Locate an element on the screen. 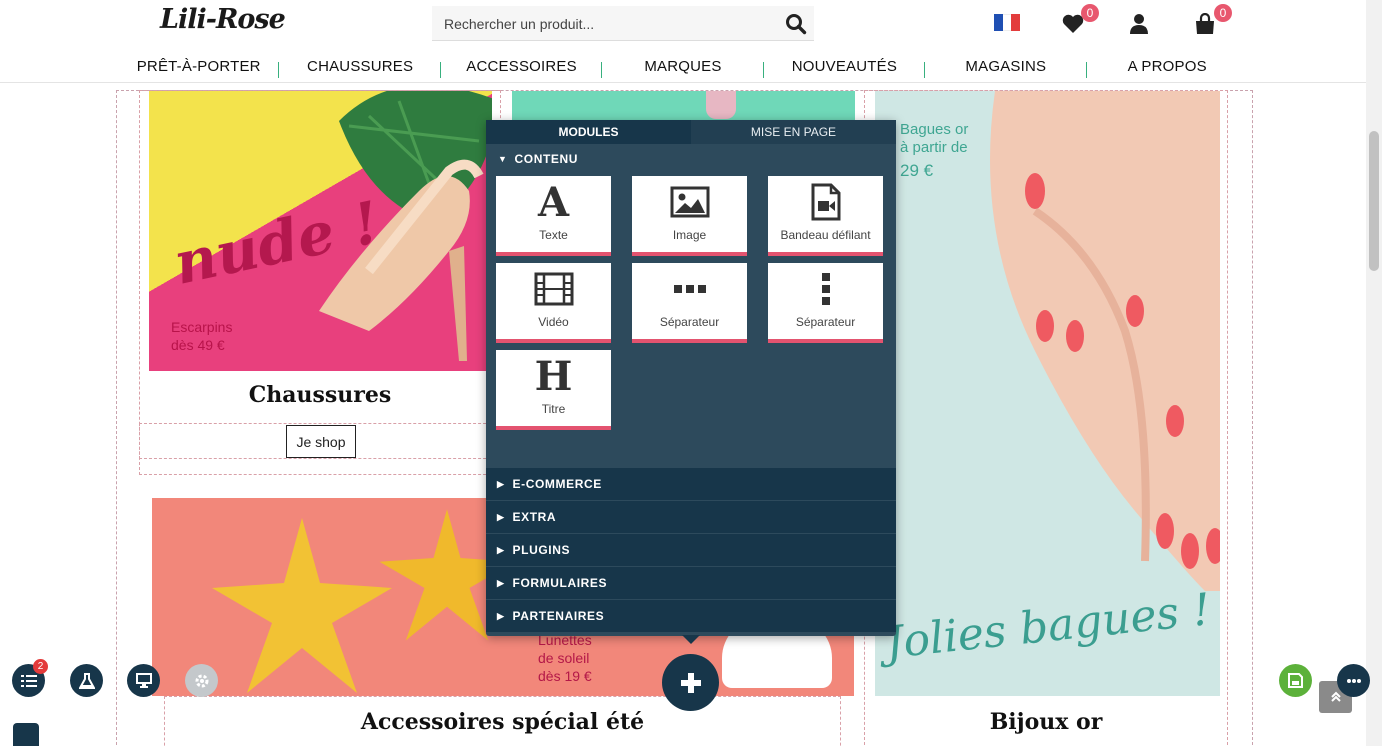  save-button is located at coordinates (1295, 680).